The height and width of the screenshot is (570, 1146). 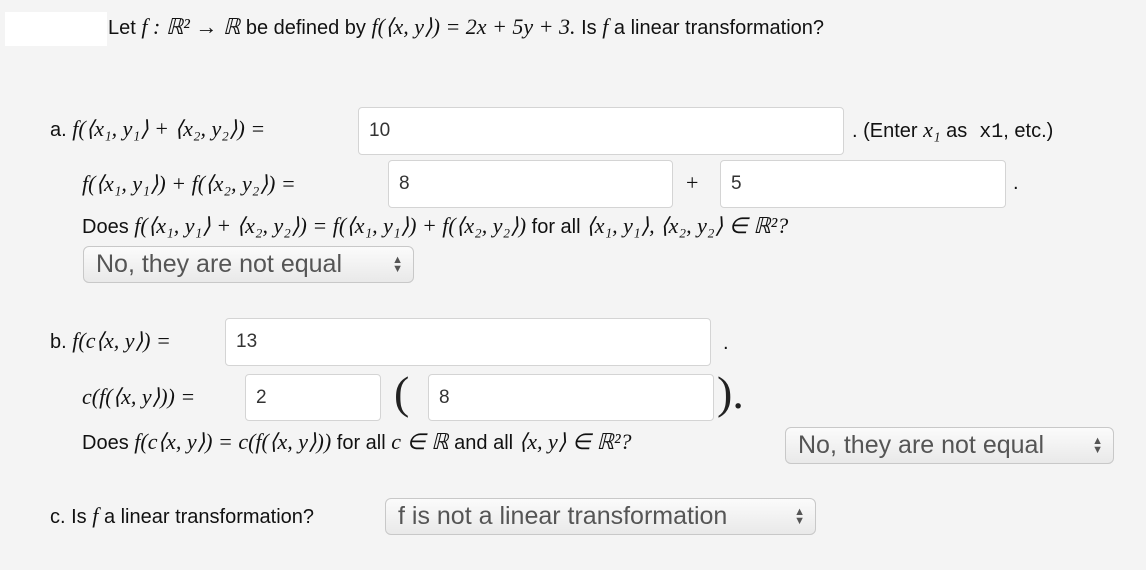 I want to click on math: f(c⟨x, y⟩) = c(f(⟨x, y⟩)), so click(x=233, y=441).